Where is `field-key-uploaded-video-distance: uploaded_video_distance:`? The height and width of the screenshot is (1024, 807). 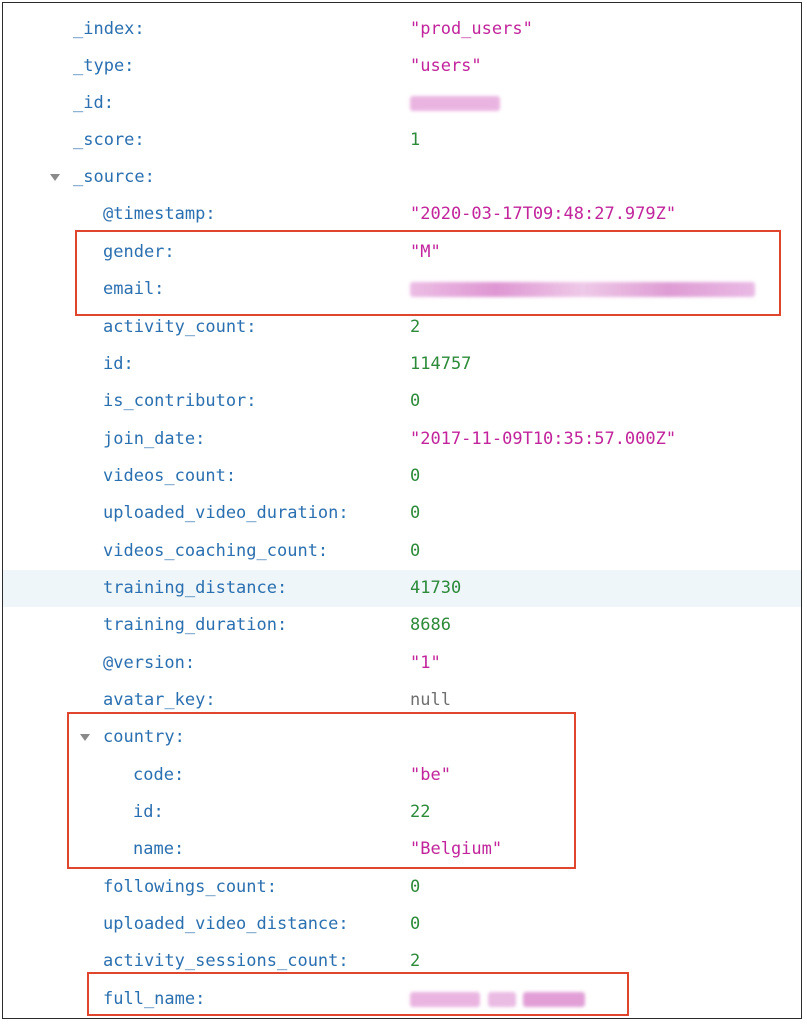 field-key-uploaded-video-distance: uploaded_video_distance: is located at coordinates (226, 924).